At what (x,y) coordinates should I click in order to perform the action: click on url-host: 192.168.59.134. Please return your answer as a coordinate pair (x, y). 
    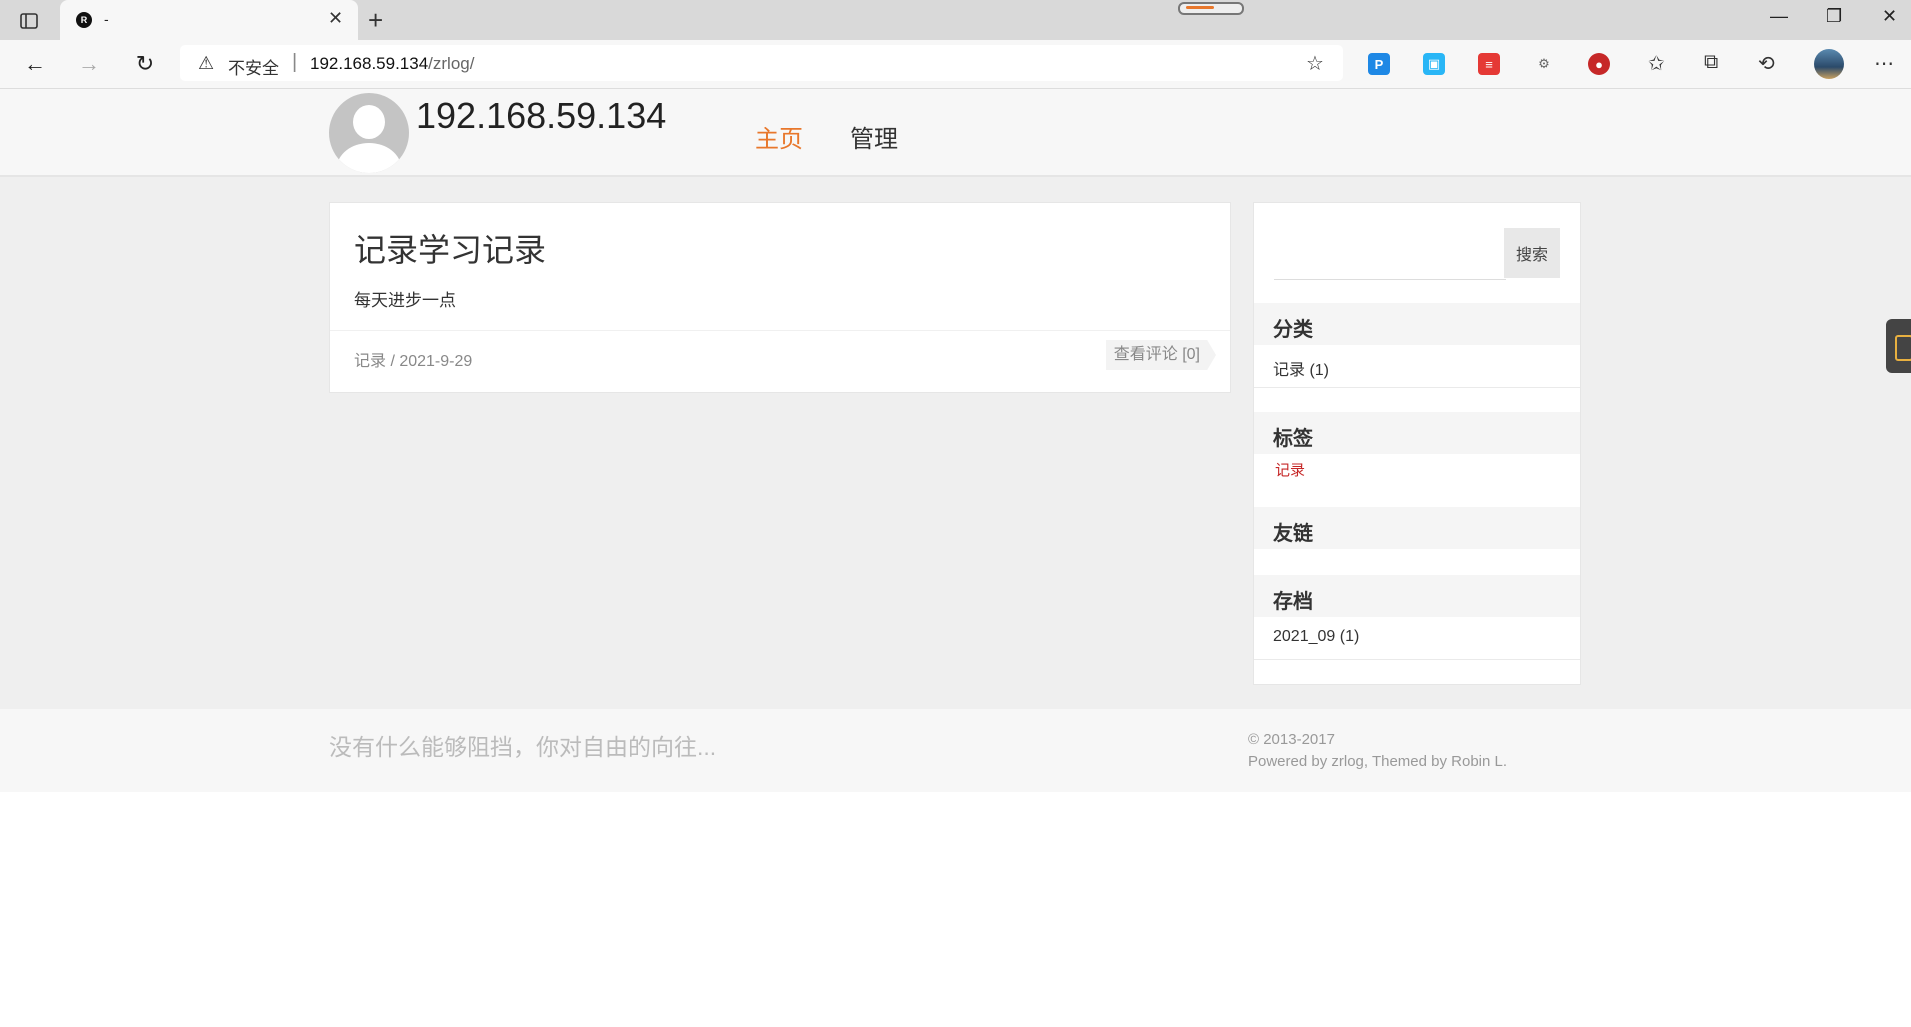
    Looking at the image, I should click on (369, 63).